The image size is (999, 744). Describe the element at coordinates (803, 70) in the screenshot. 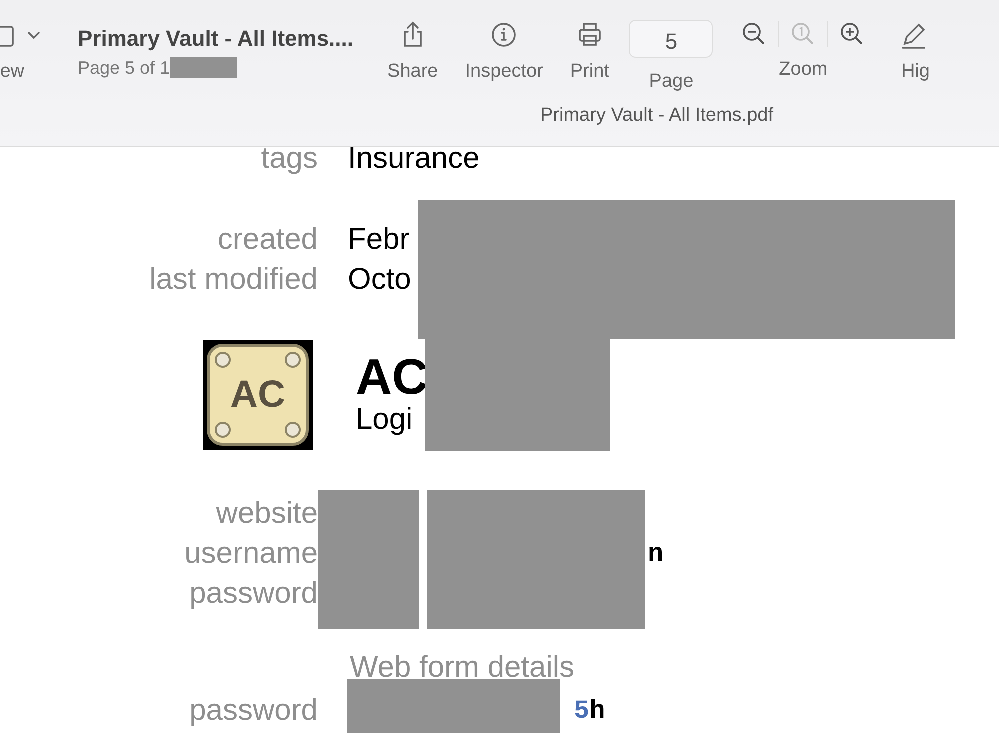

I see `zoom-label: Zoom` at that location.